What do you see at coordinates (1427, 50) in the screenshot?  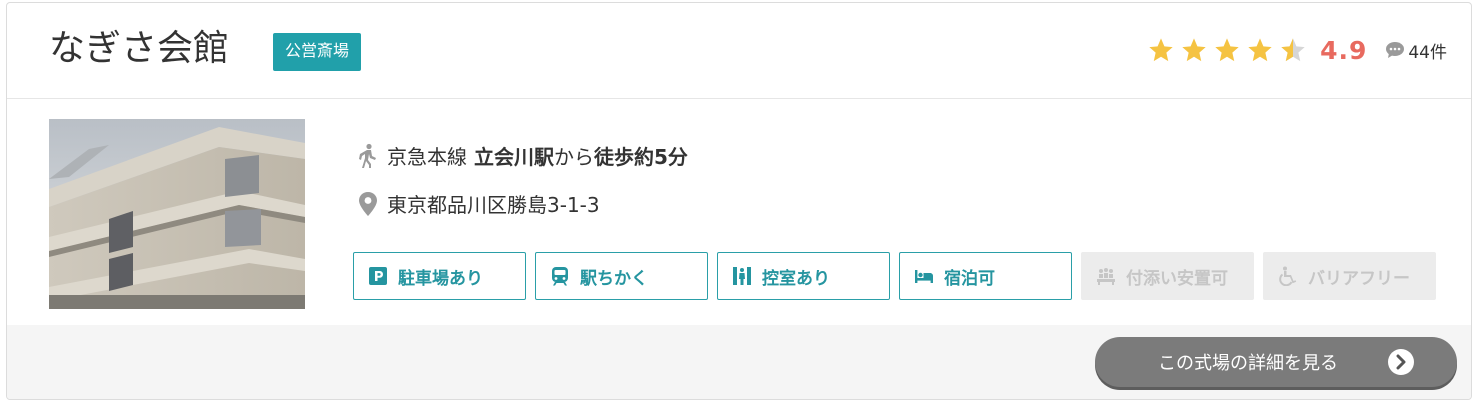 I see `review-count: 44件` at bounding box center [1427, 50].